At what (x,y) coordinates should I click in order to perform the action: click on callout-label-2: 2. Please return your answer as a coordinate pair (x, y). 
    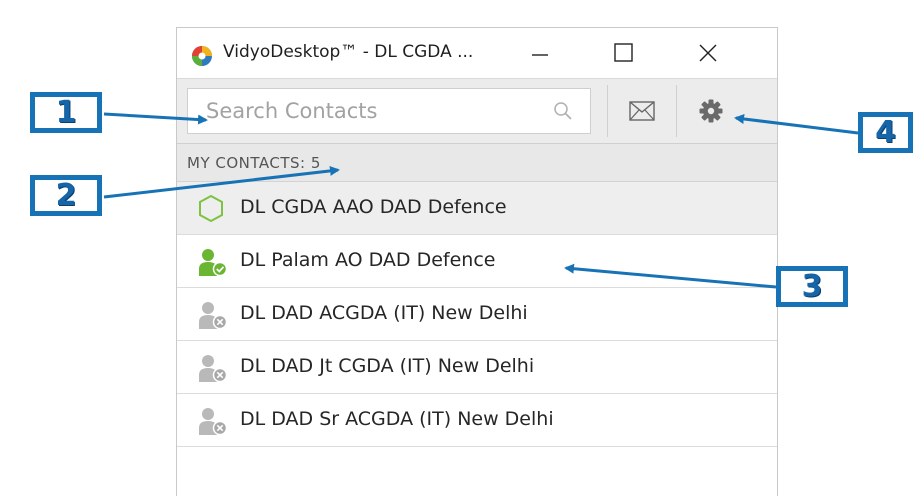
    Looking at the image, I should click on (66, 195).